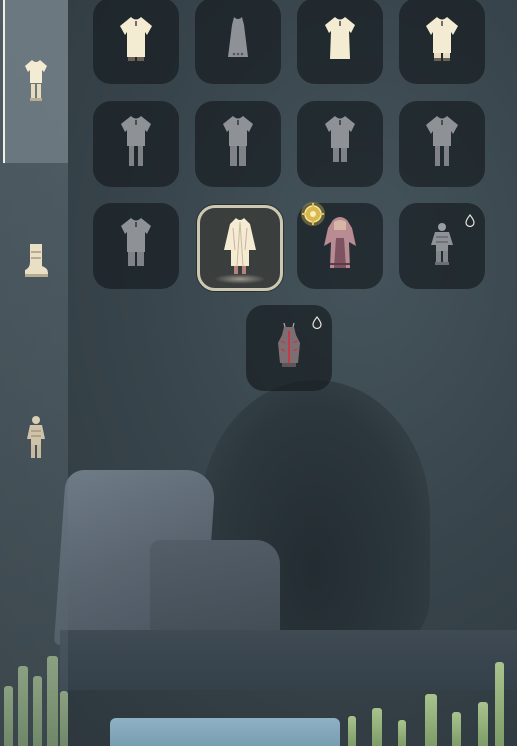  Describe the element at coordinates (288, 660) in the screenshot. I see `rock-ledge` at that location.